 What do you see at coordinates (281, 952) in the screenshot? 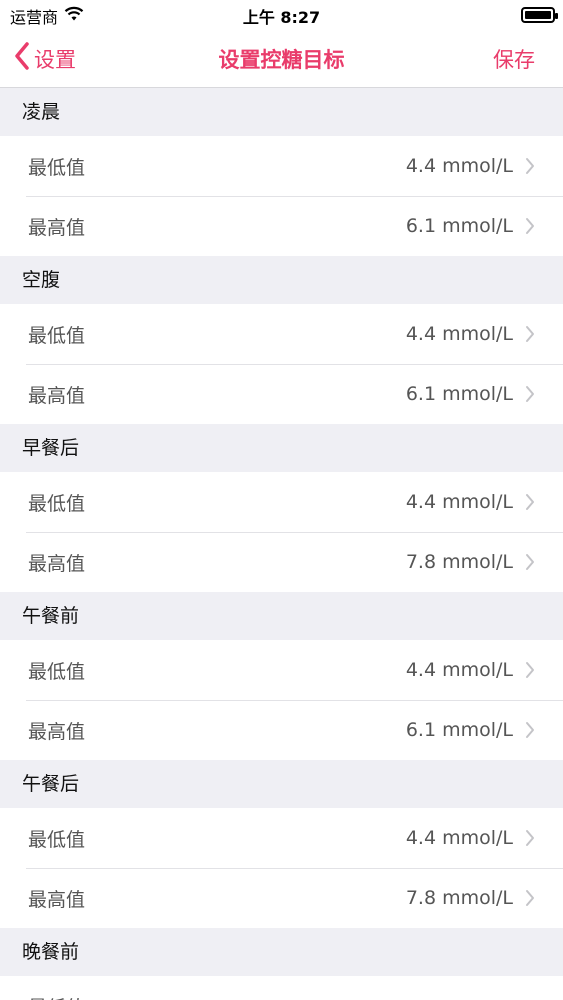
I see `section-header: 晚餐前` at bounding box center [281, 952].